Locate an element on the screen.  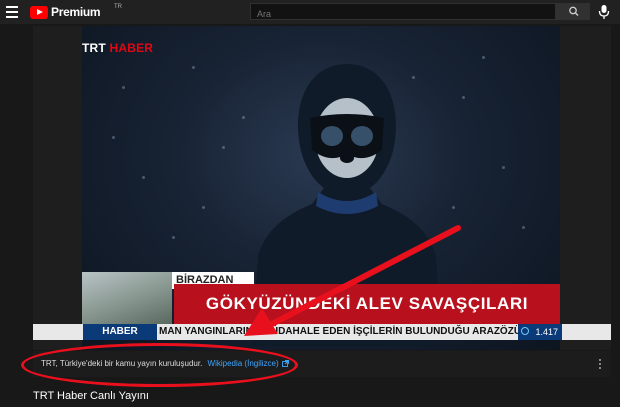
search-input is located at coordinates (402, 14).